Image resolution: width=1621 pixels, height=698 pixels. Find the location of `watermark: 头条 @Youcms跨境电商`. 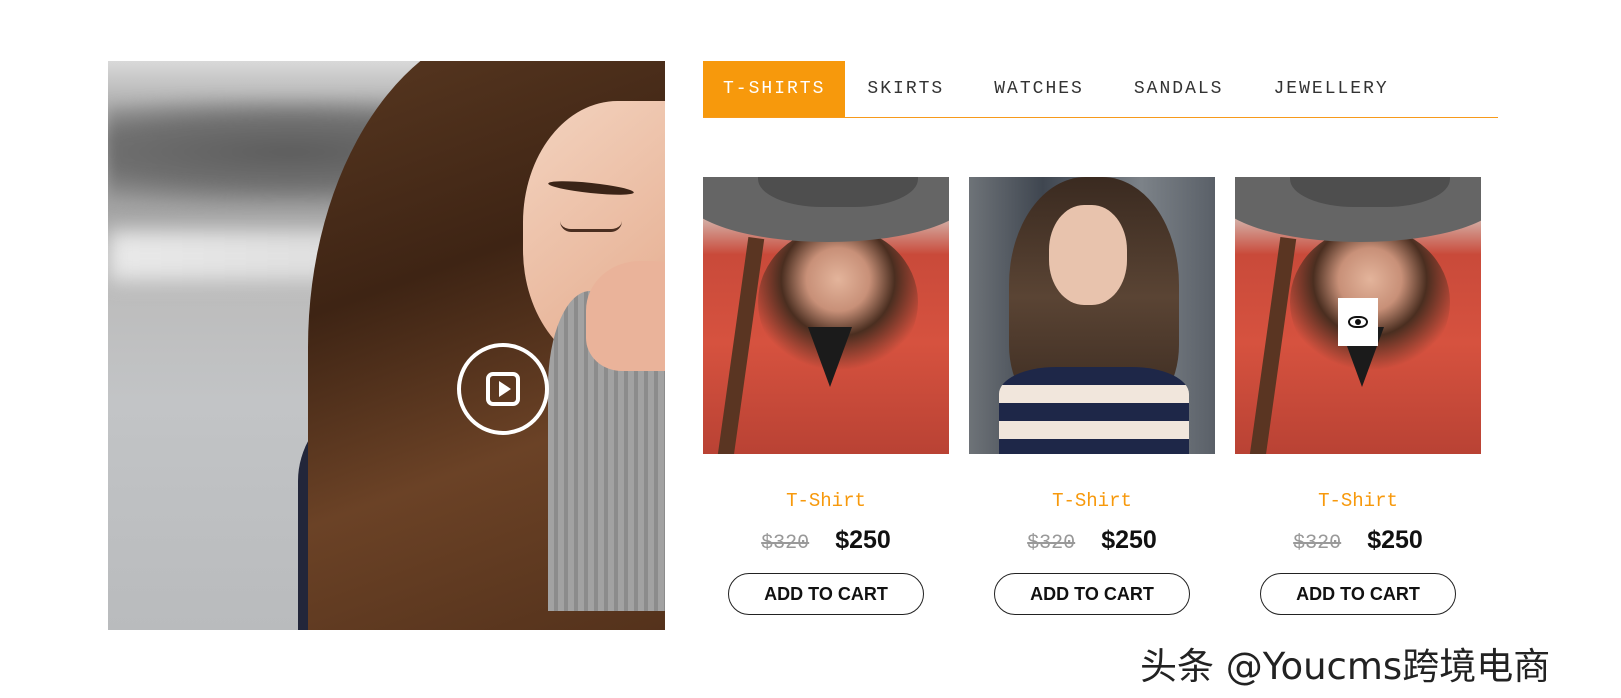

watermark: 头条 @Youcms跨境电商 is located at coordinates (1345, 666).